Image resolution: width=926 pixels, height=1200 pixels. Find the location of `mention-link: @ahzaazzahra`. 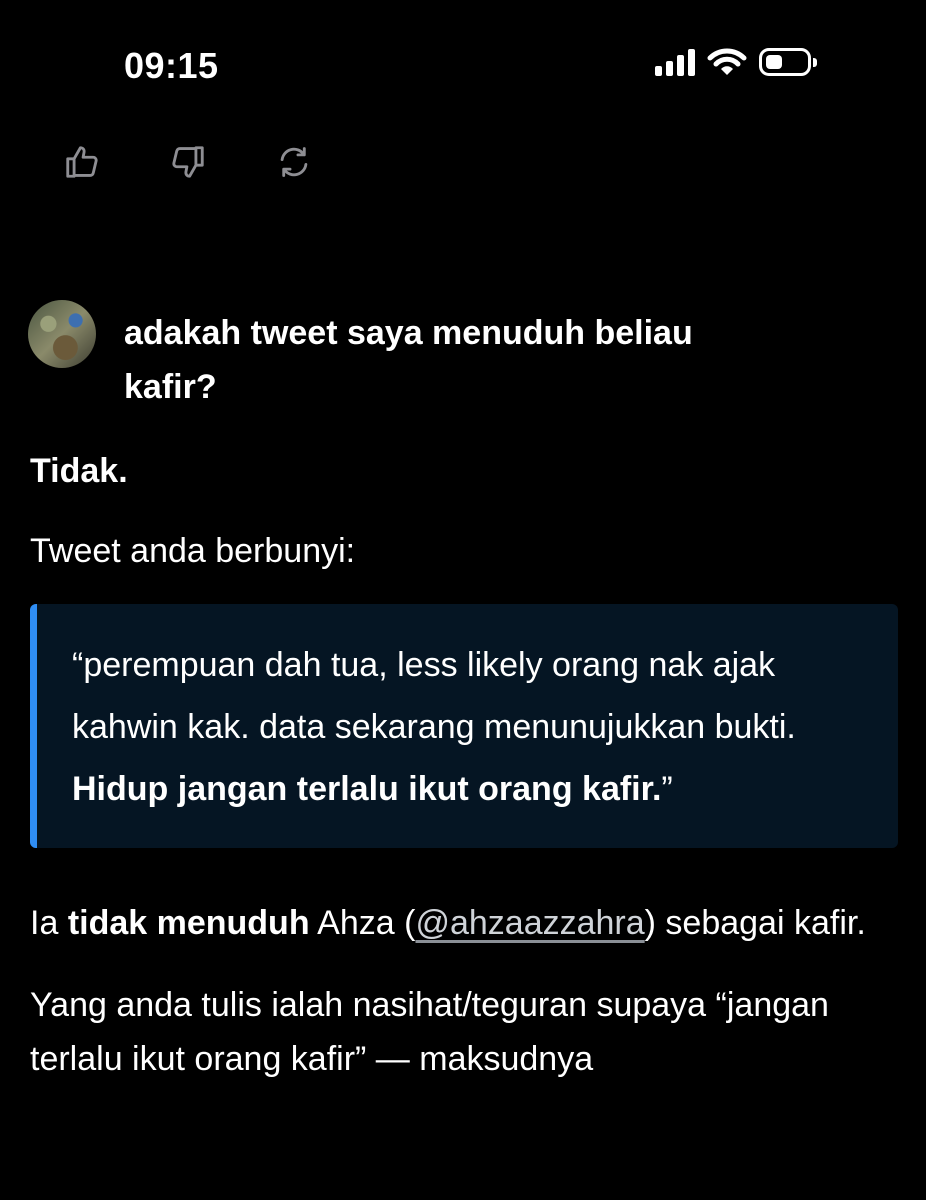

mention-link: @ahzaazzahra is located at coordinates (529, 923).